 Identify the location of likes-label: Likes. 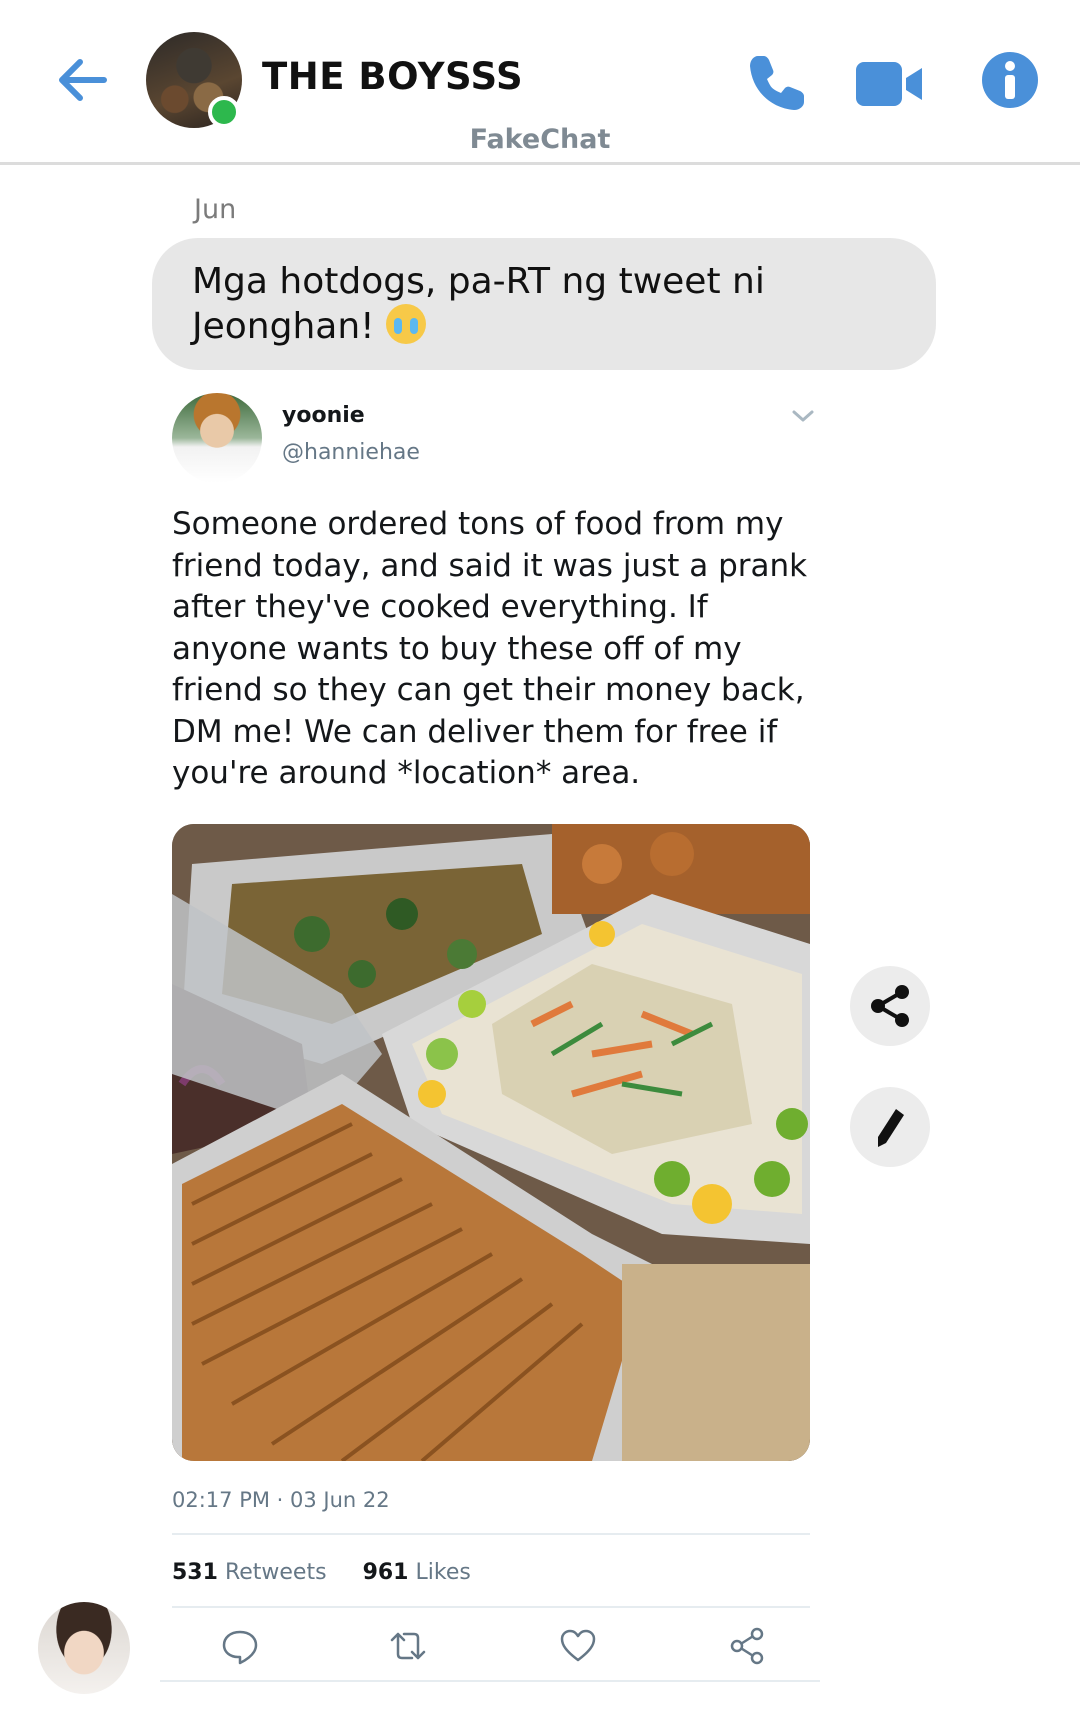
(443, 1572).